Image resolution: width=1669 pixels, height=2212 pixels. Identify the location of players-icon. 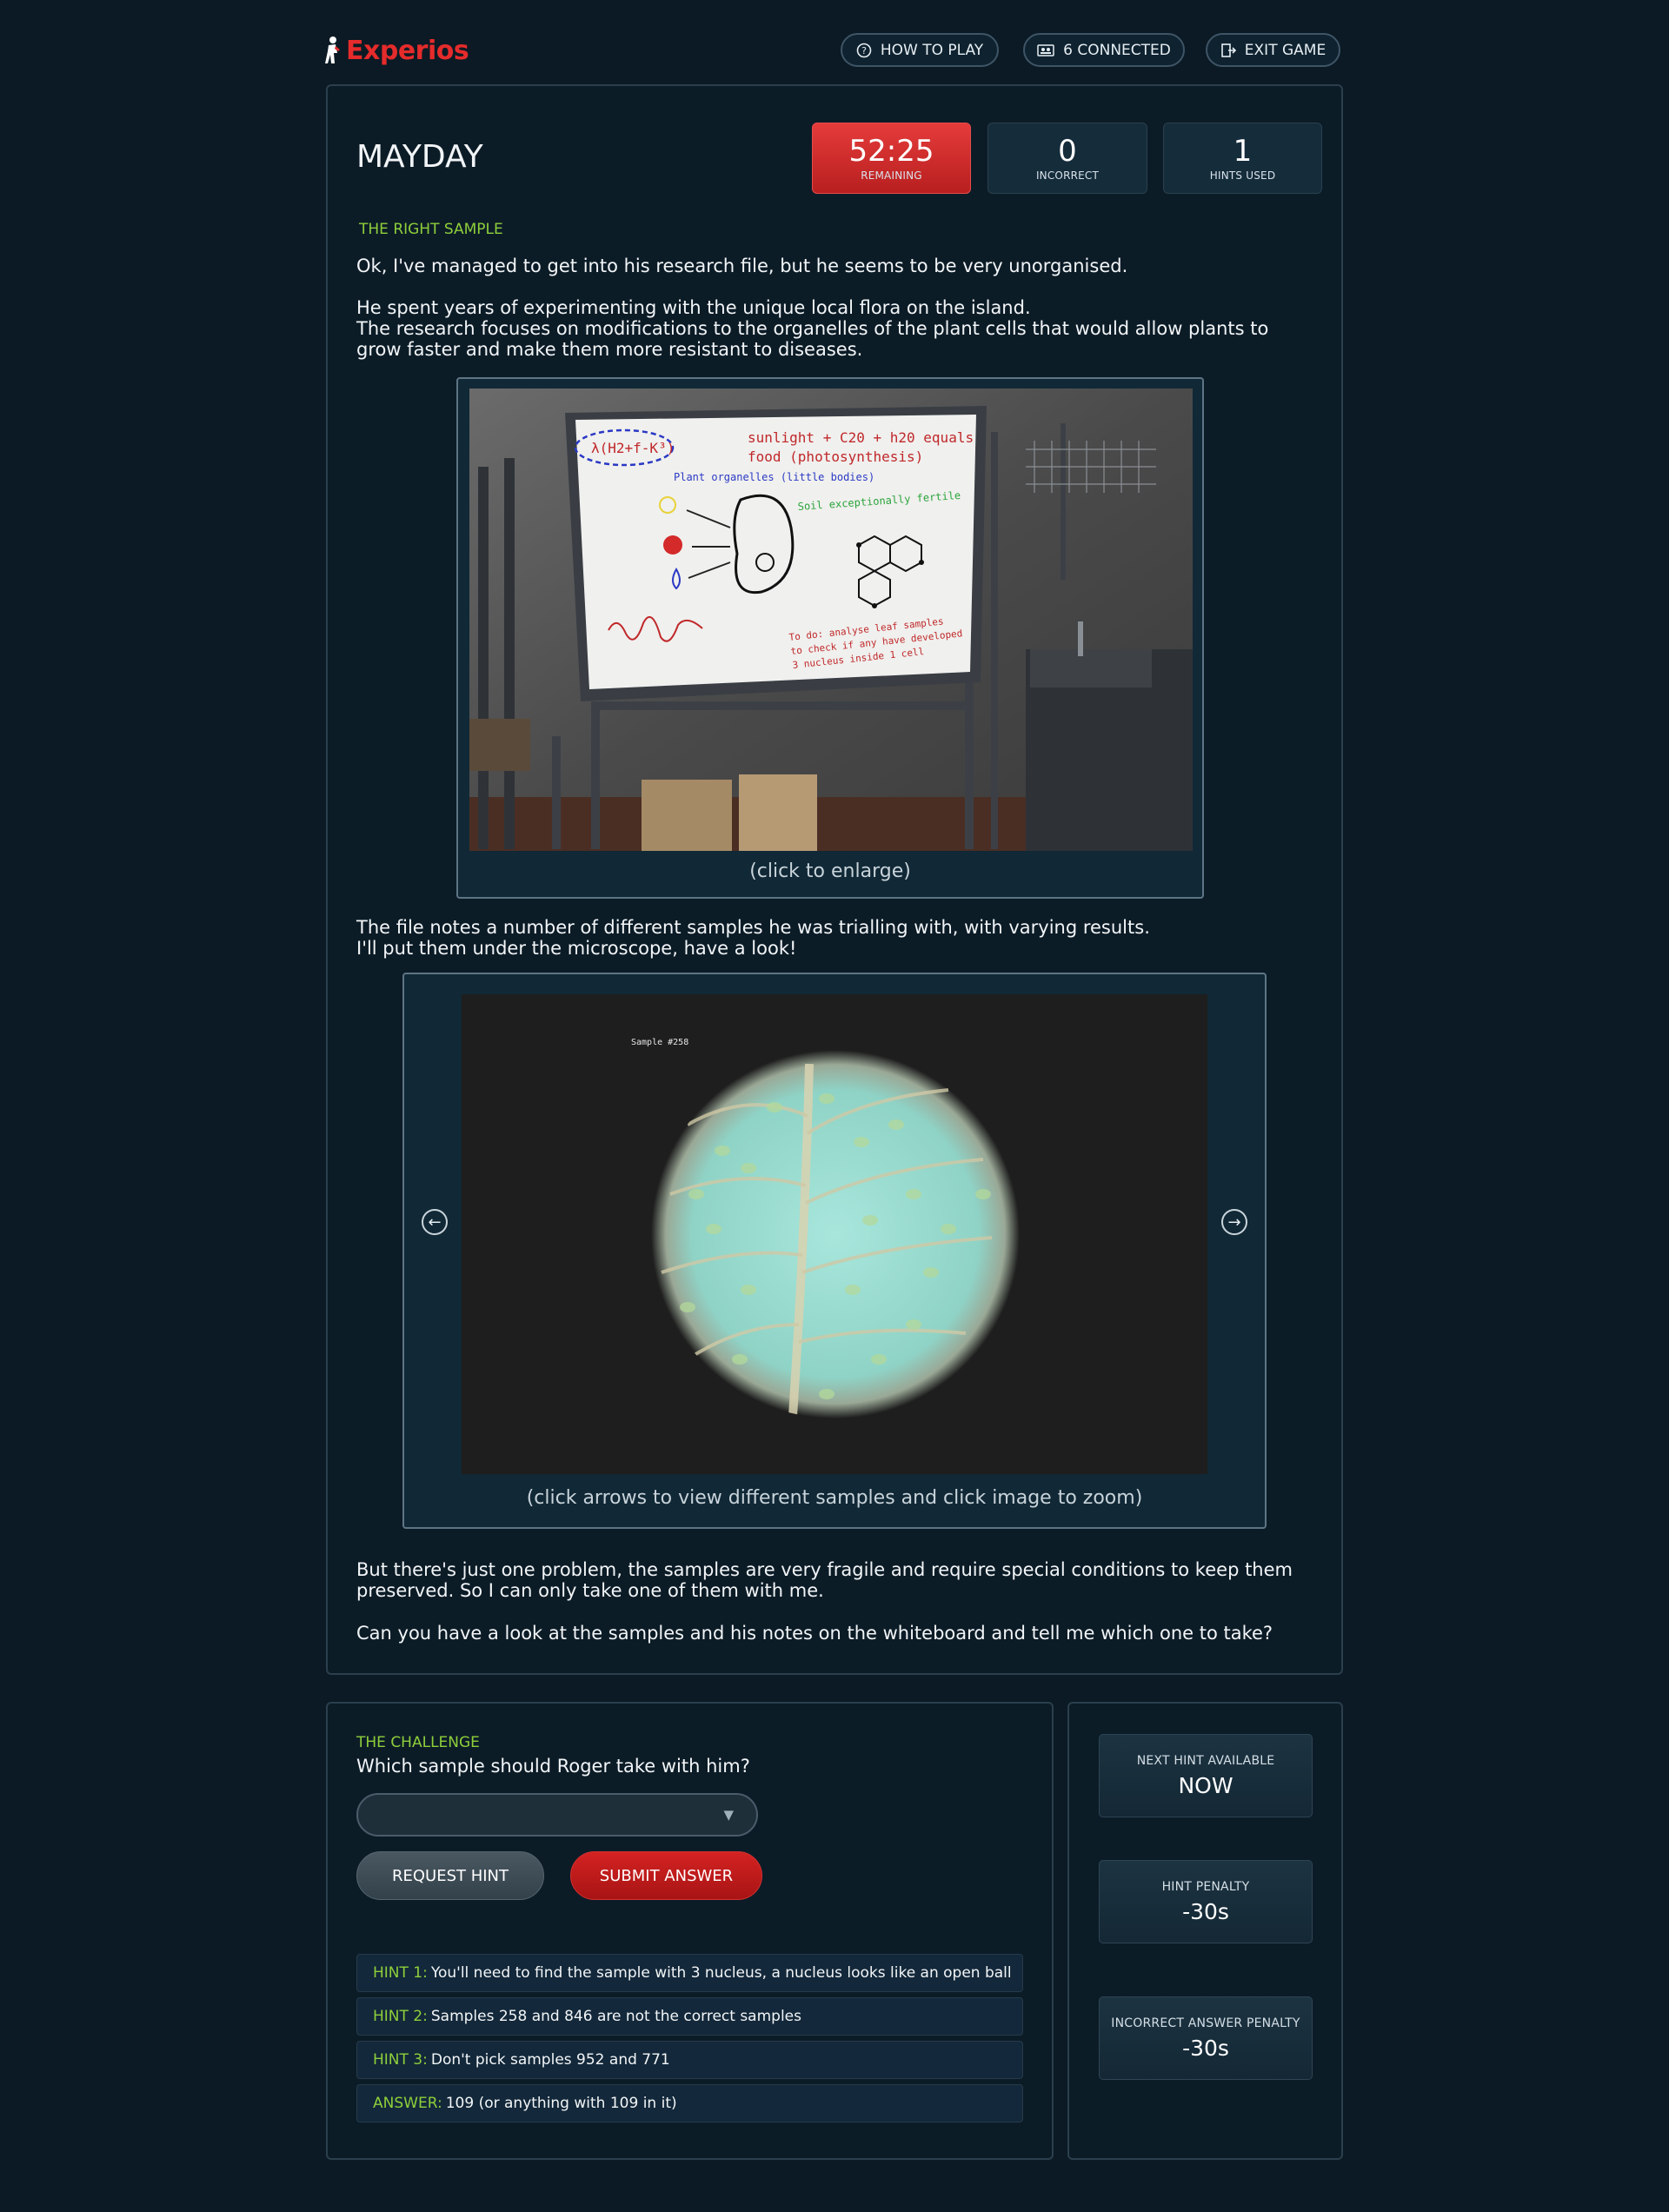
(1045, 49).